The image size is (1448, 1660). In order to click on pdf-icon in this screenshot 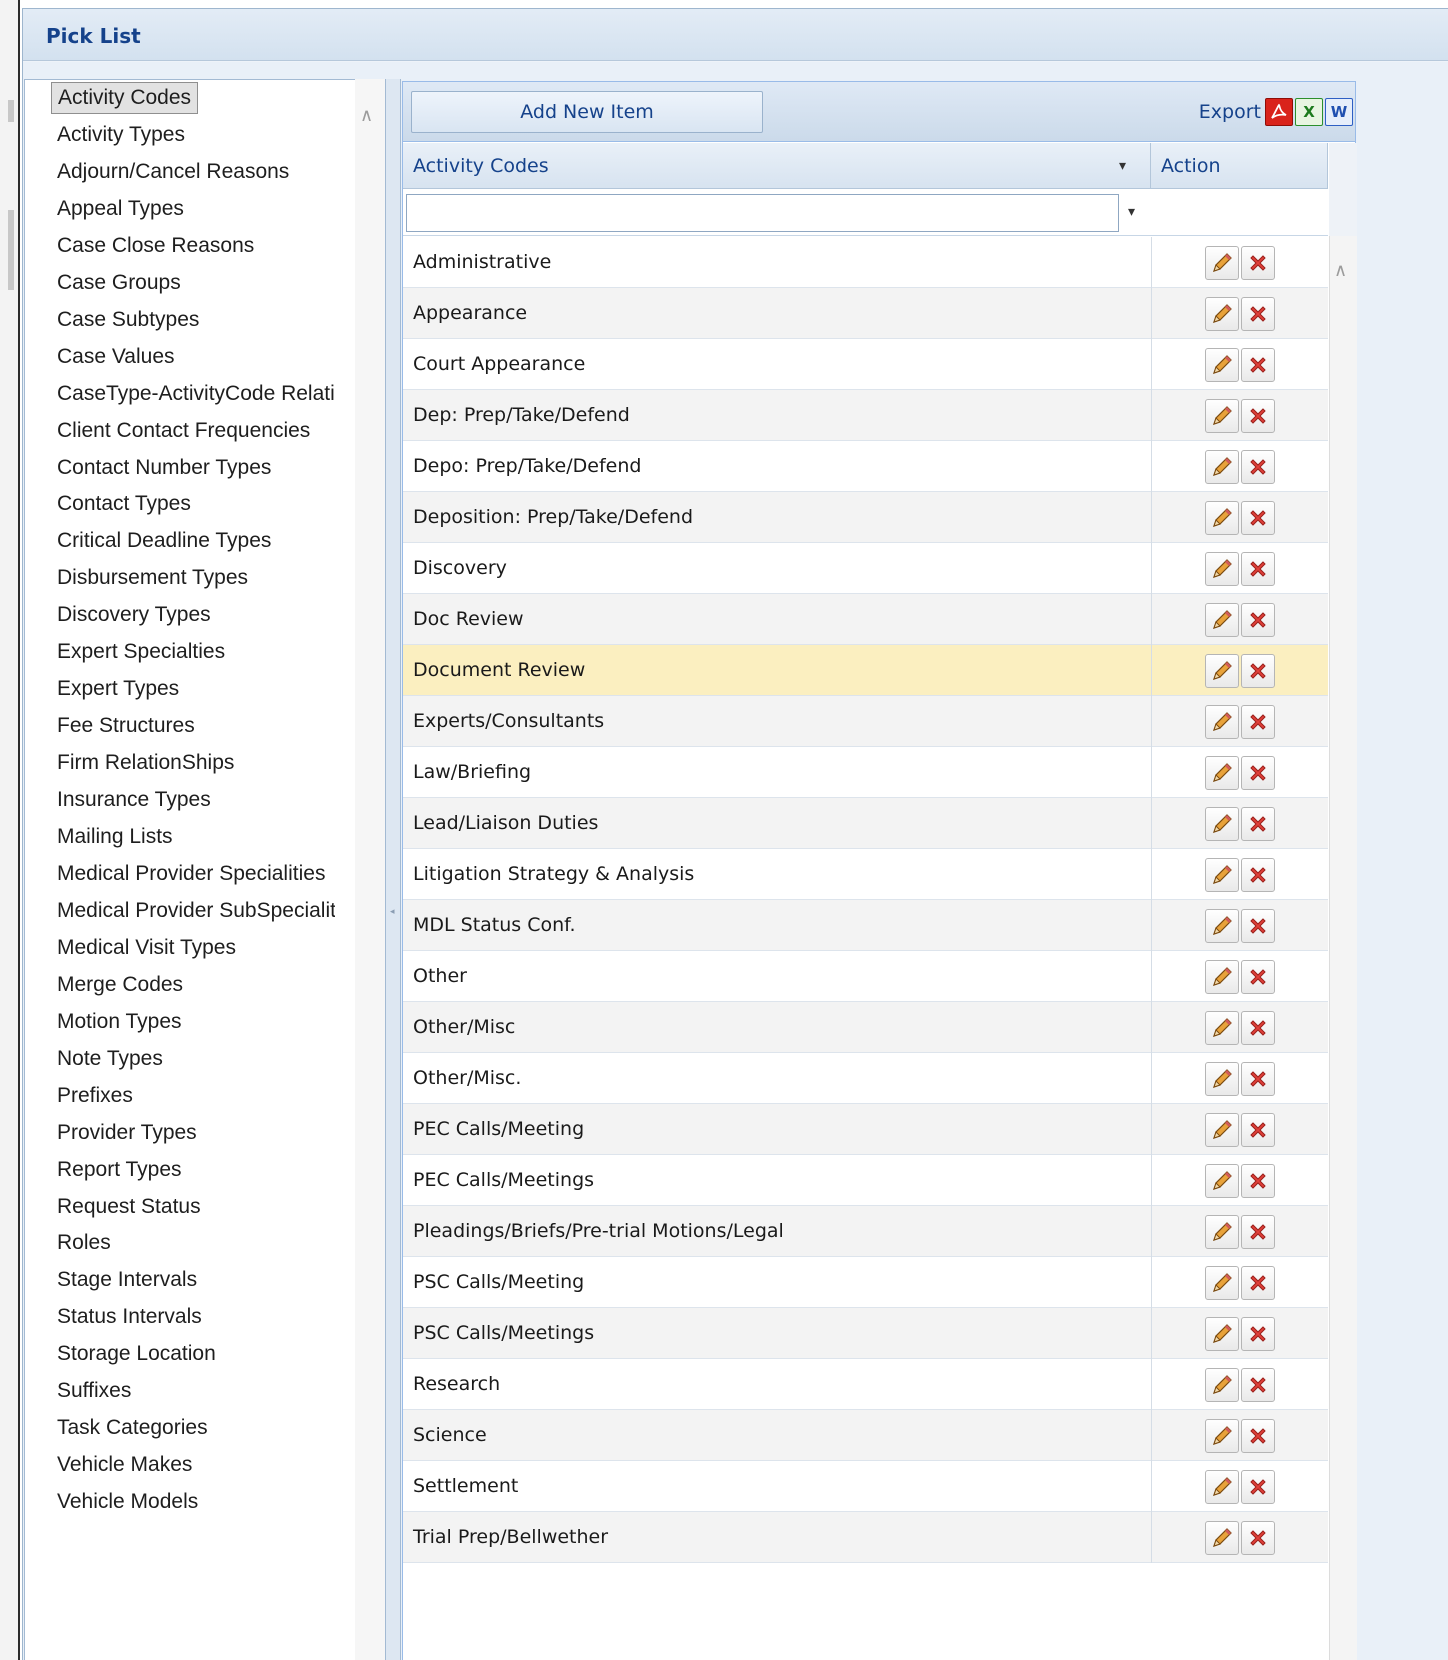, I will do `click(1279, 112)`.